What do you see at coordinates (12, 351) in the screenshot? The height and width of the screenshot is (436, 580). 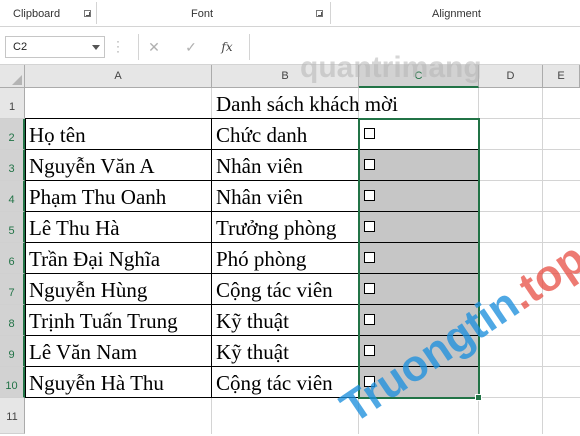 I see `row-header-9: 9` at bounding box center [12, 351].